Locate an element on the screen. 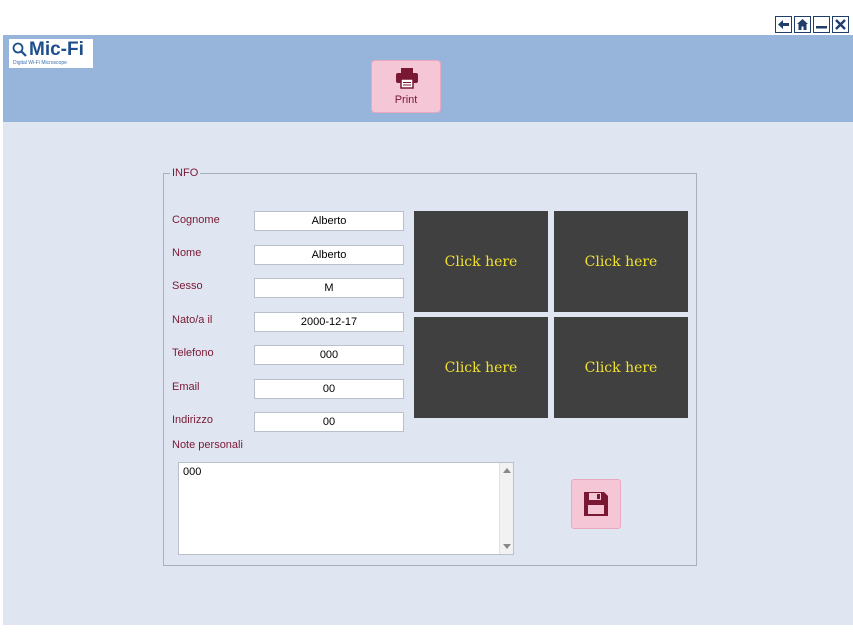 This screenshot has width=853, height=640. notes-text: 000 is located at coordinates (192, 472).